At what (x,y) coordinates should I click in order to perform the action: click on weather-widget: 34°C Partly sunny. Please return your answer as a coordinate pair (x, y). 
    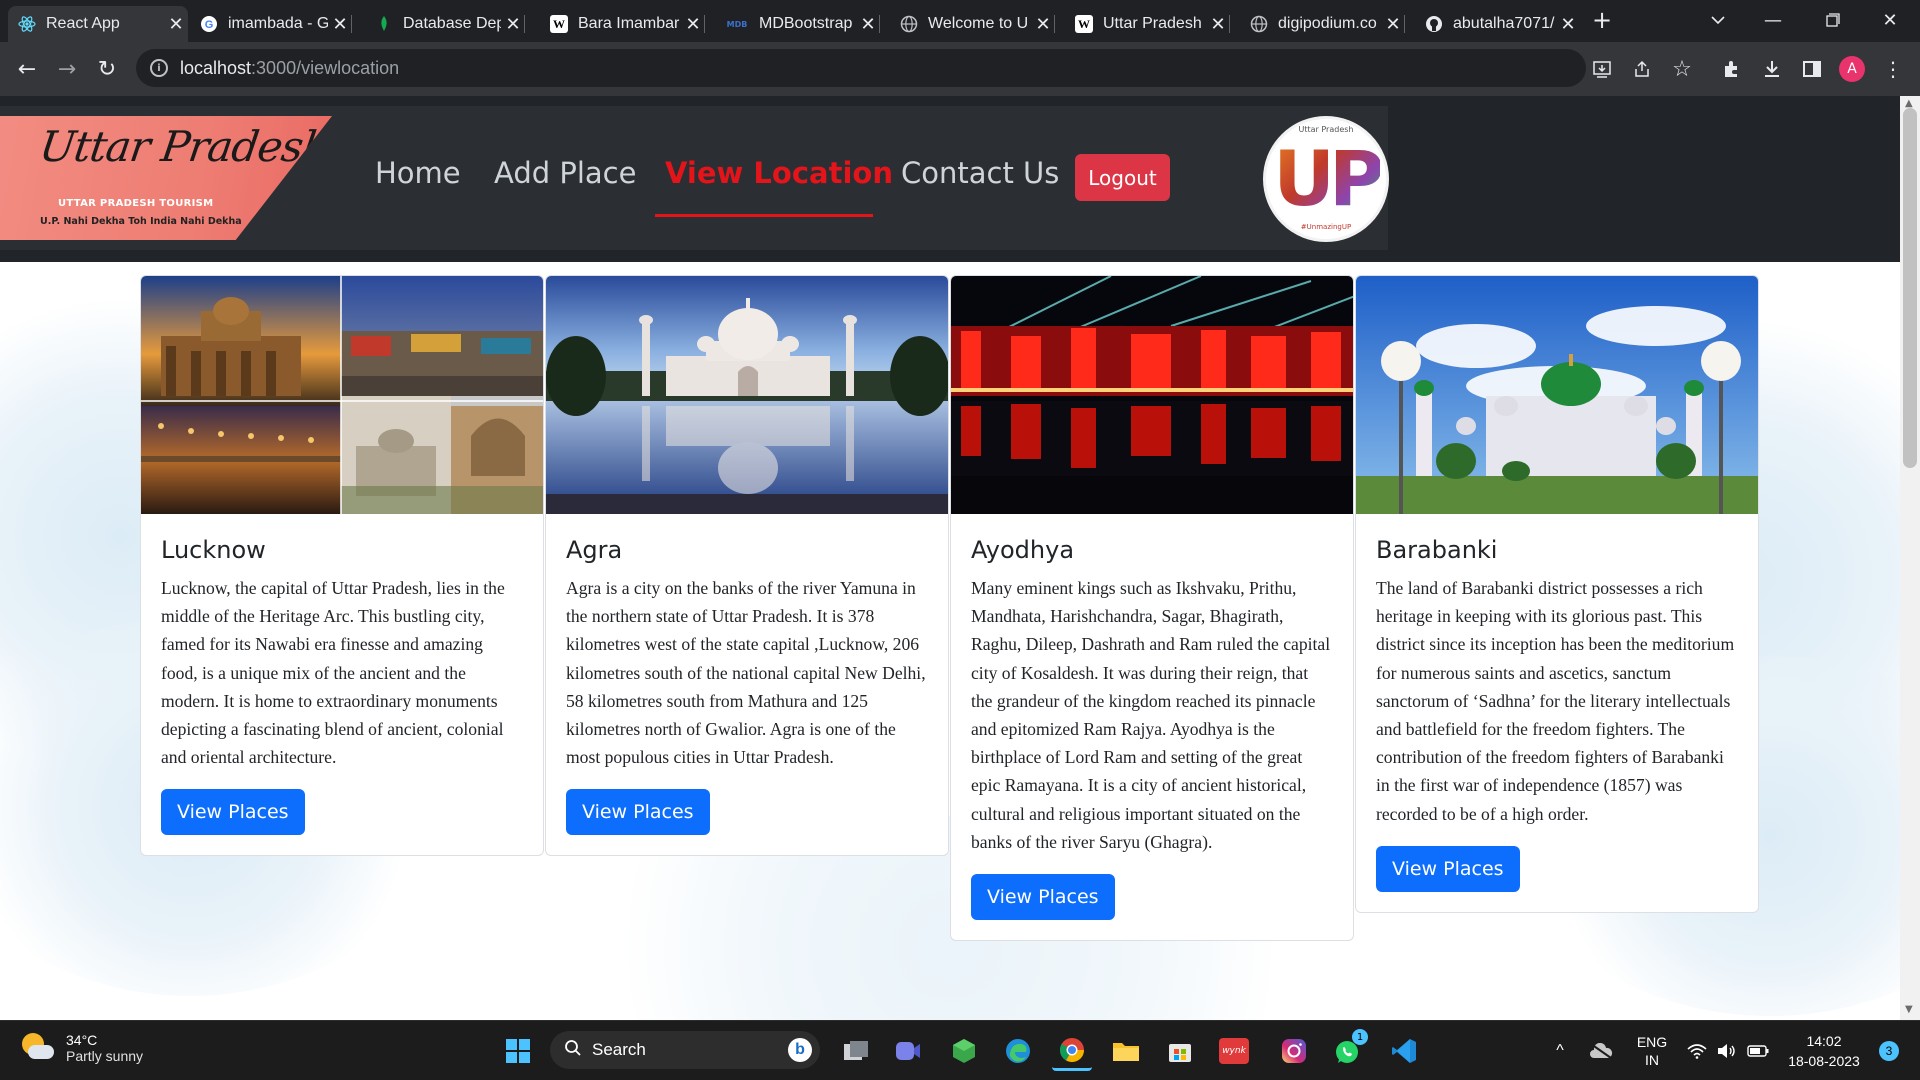
    Looking at the image, I should click on (81, 1048).